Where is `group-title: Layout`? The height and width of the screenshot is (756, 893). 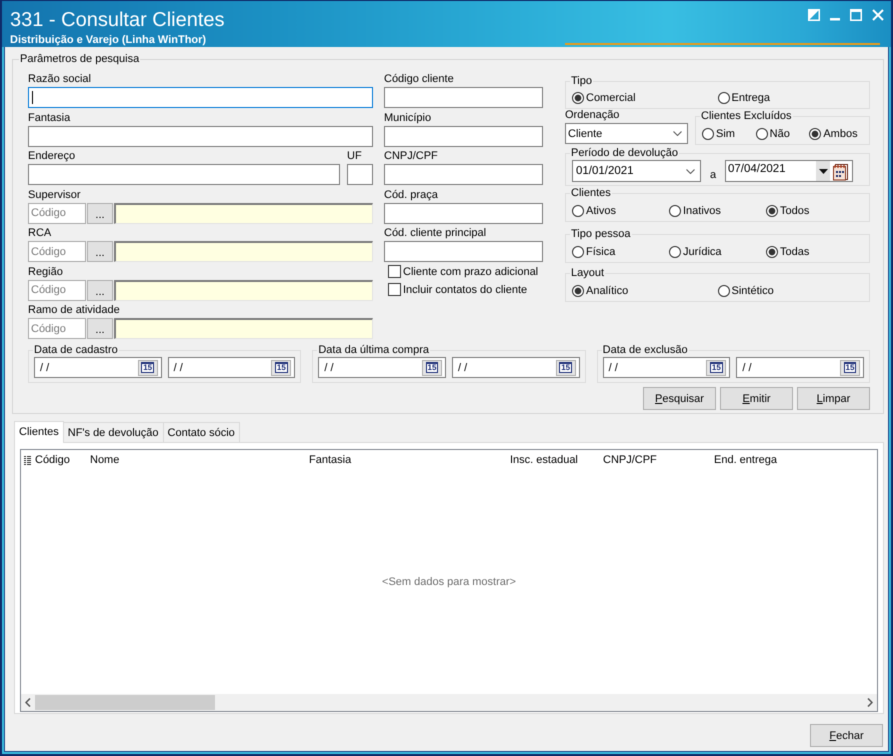 group-title: Layout is located at coordinates (588, 273).